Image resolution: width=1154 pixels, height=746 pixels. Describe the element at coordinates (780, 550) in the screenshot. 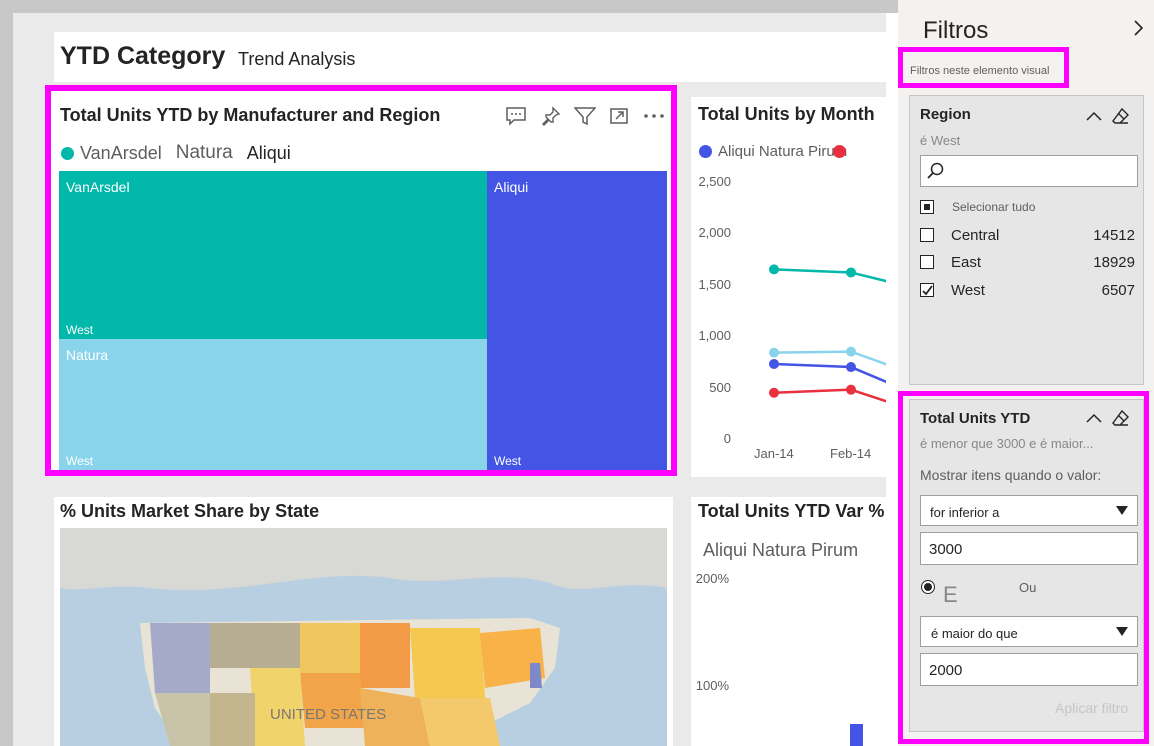

I see `var-legend: Aliqui Natura Pirum` at that location.